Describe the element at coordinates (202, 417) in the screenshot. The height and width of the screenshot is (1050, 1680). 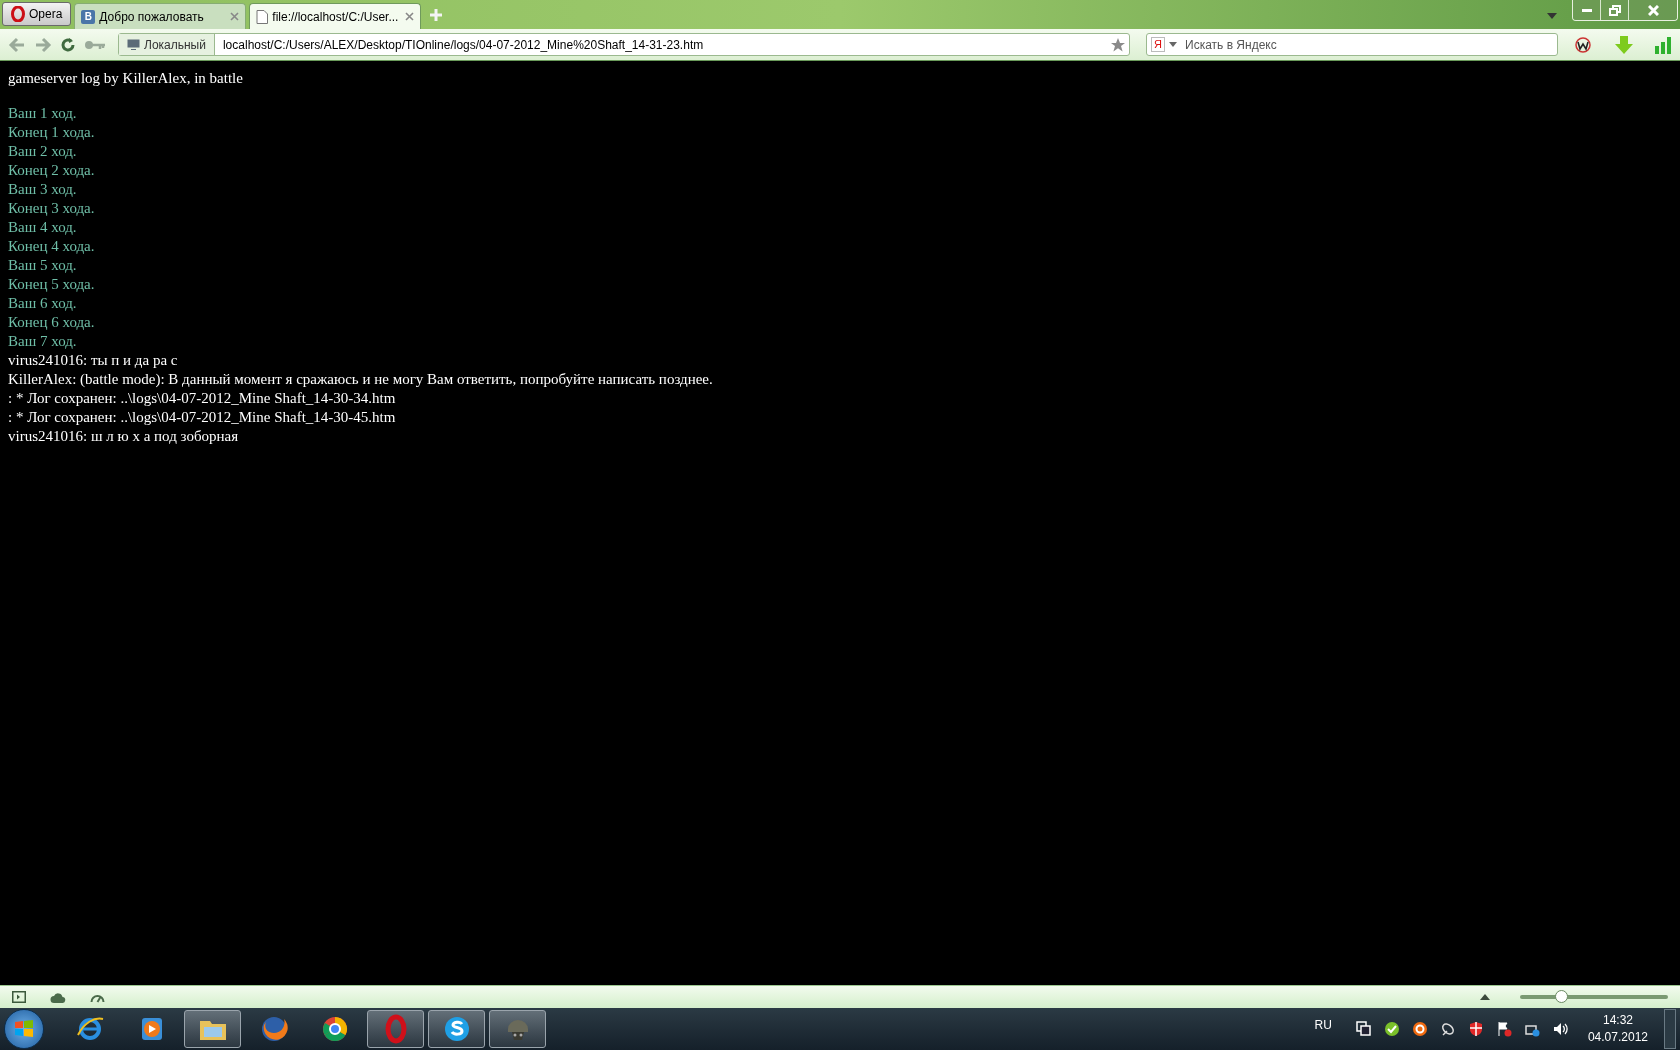
I see `log-line: : * Лог сохранен: ..\logs\04-07-2012_Mine Shaft_14-30-45.htm` at that location.